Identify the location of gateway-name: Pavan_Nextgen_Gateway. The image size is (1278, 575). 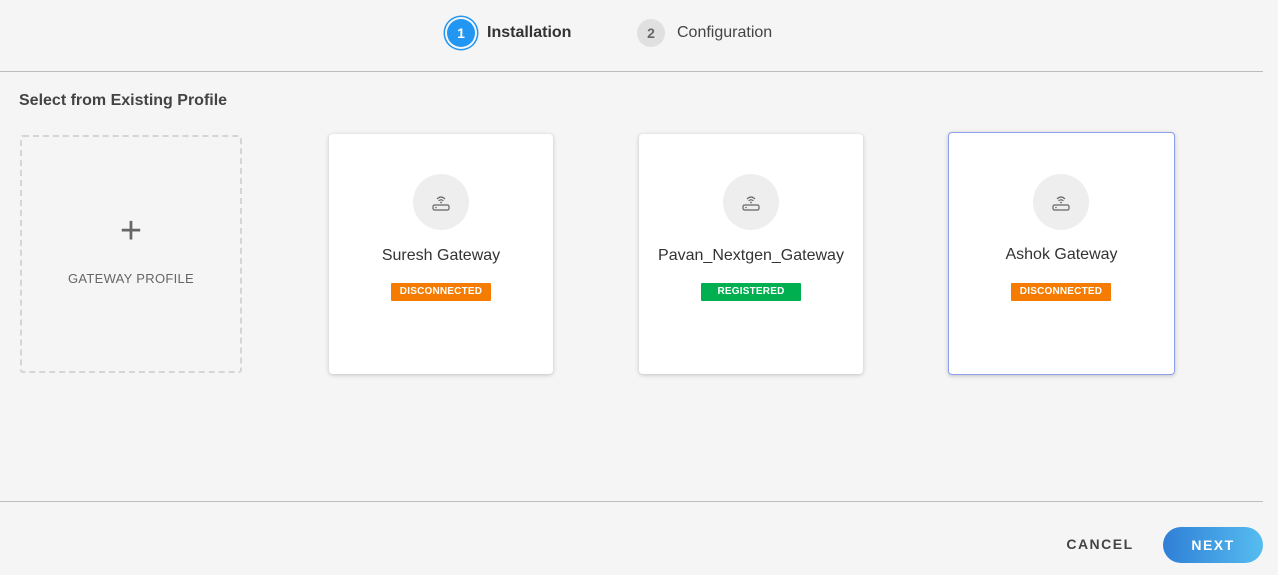
(751, 255).